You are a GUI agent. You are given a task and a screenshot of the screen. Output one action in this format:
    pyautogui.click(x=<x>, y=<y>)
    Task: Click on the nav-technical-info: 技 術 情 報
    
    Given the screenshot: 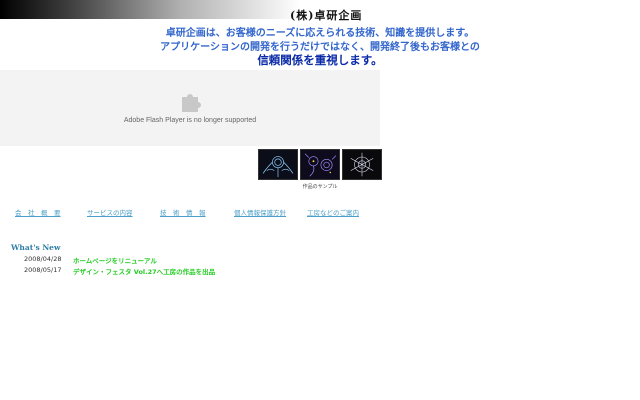 What is the action you would take?
    pyautogui.click(x=183, y=212)
    